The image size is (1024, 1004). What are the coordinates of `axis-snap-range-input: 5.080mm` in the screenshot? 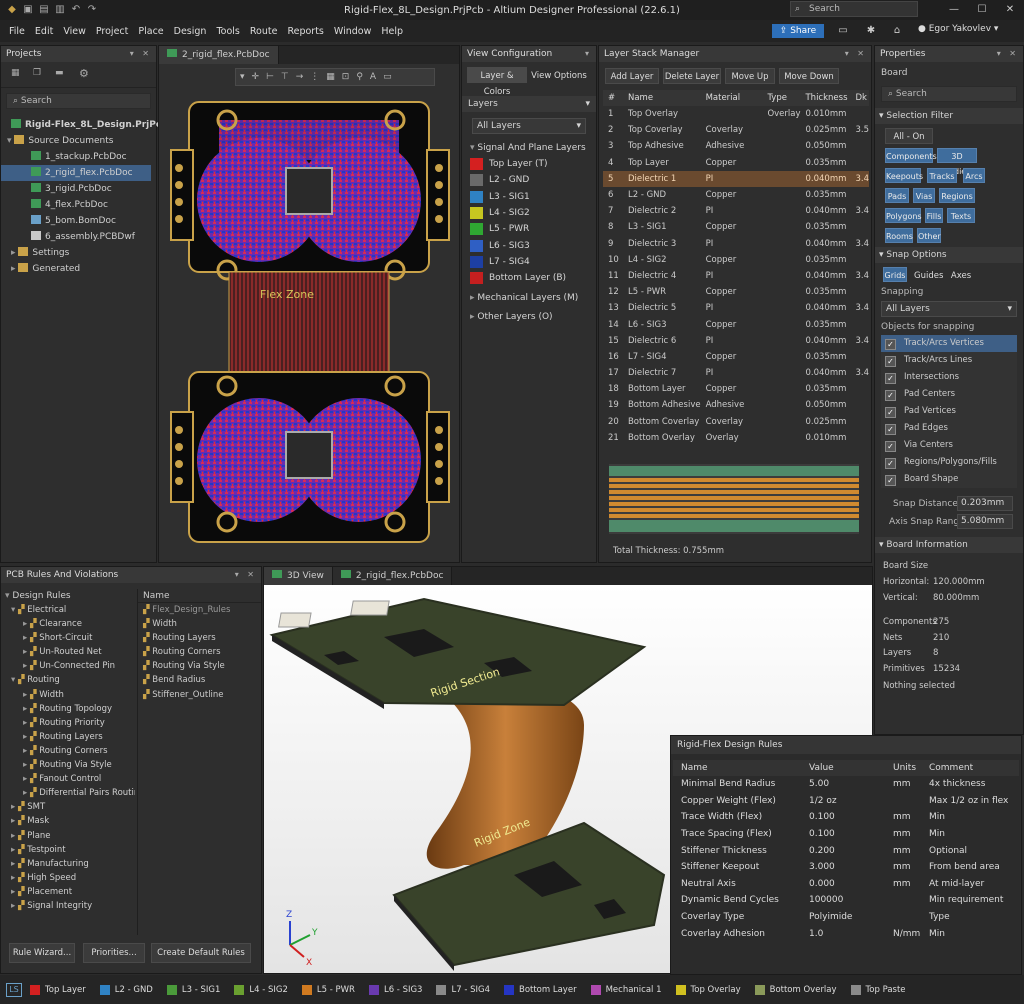 It's located at (985, 521).